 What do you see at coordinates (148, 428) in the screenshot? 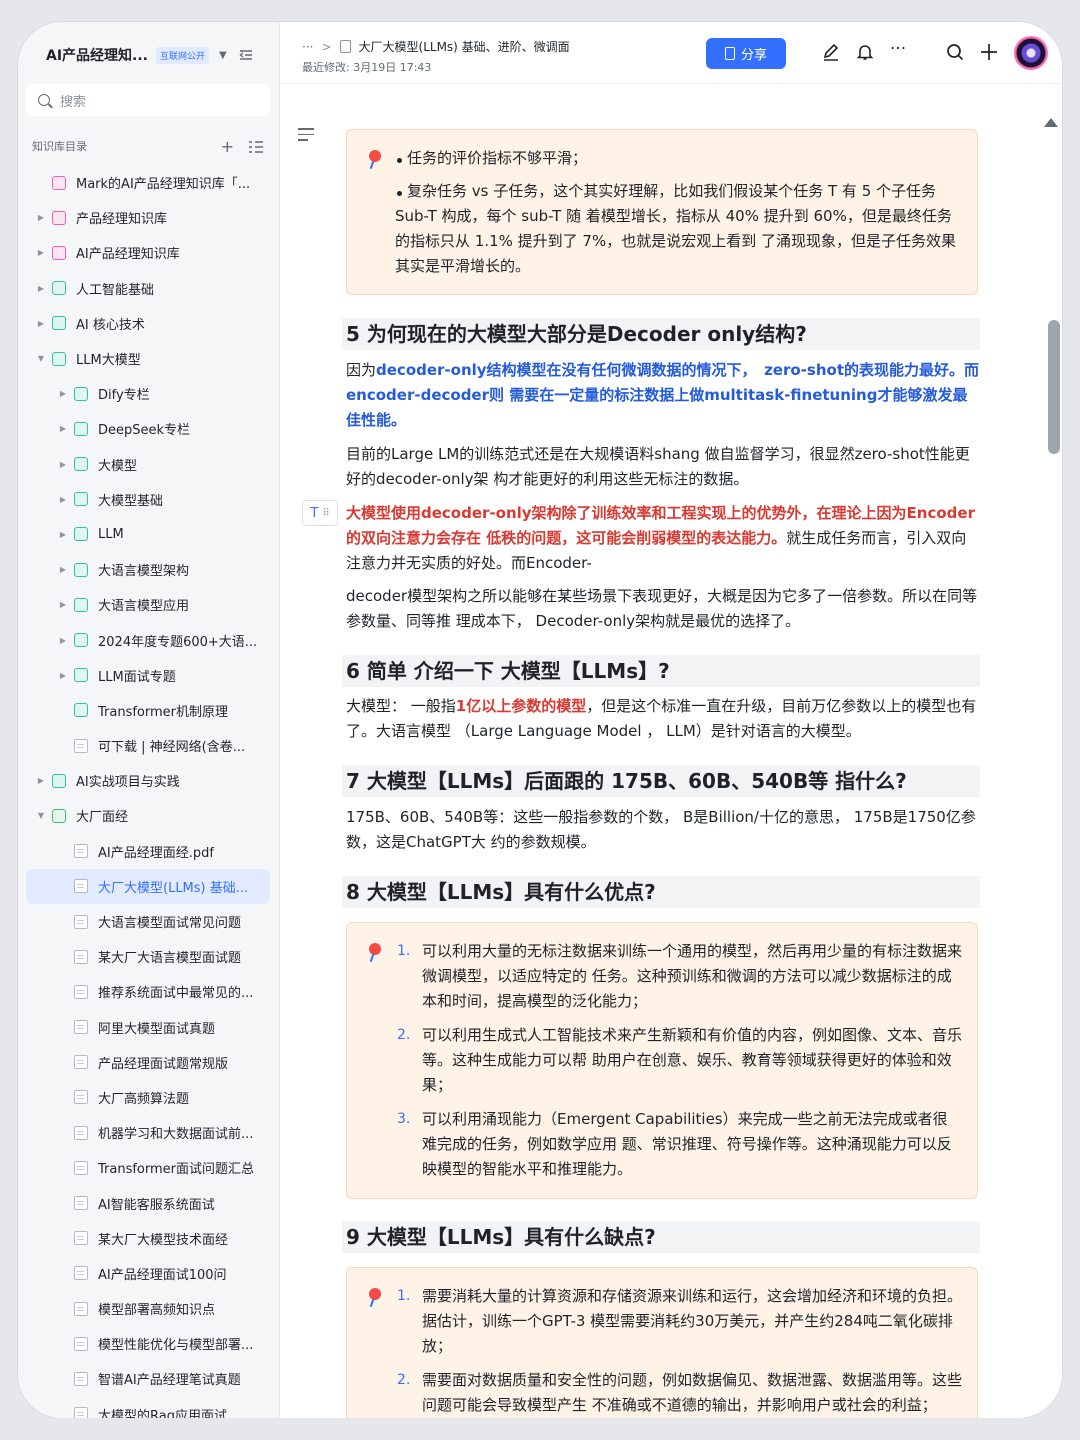
I see `sidebar-tree-item: ▶ DeepSeek专栏` at bounding box center [148, 428].